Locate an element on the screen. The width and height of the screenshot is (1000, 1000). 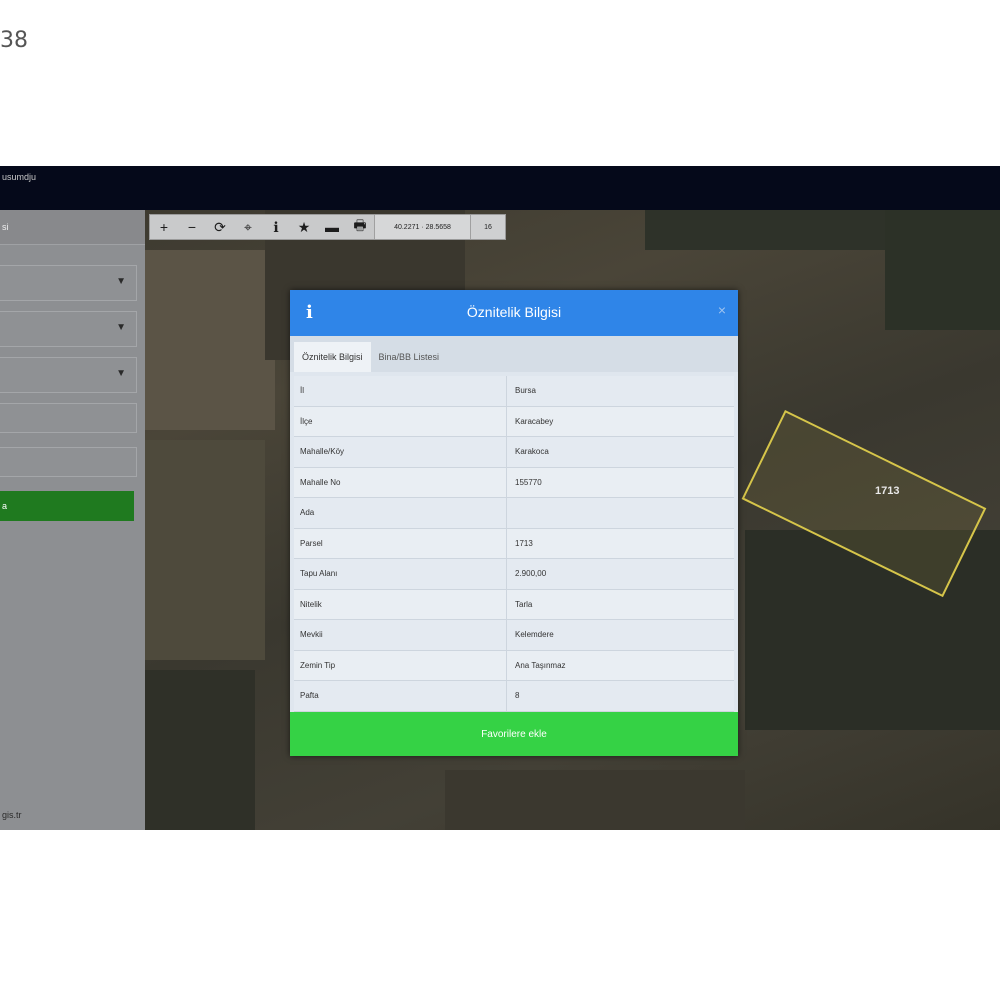
add-favorite-label: Favorilere ekle is located at coordinates (514, 734).